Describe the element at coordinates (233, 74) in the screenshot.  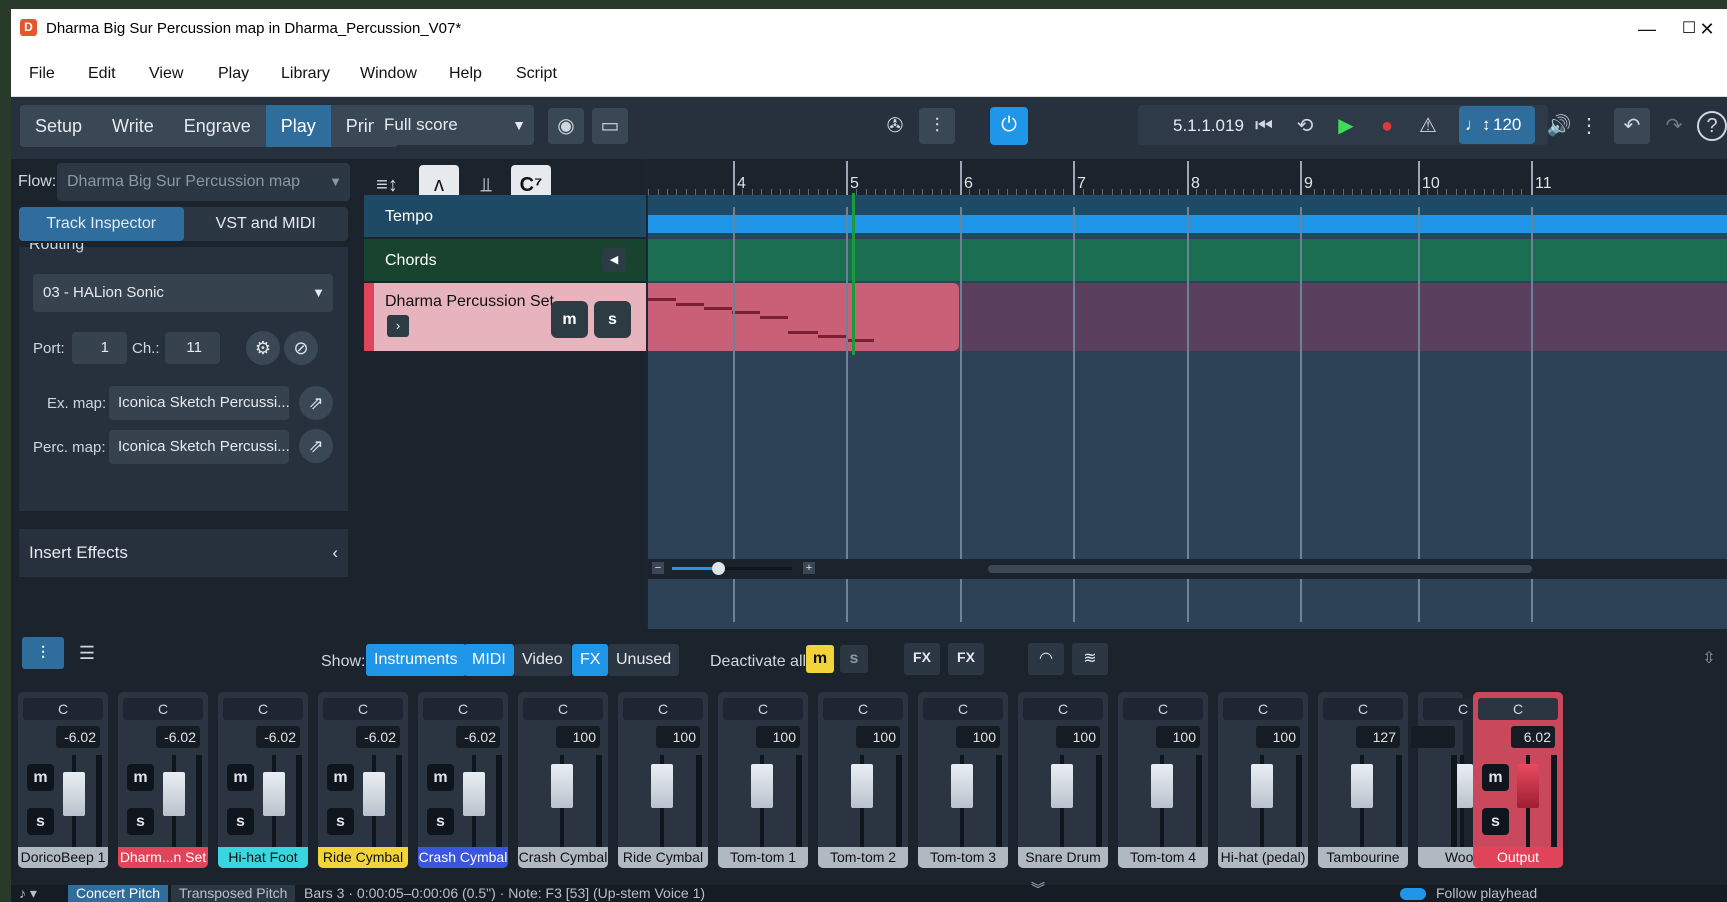
I see `menu-play: Play` at that location.